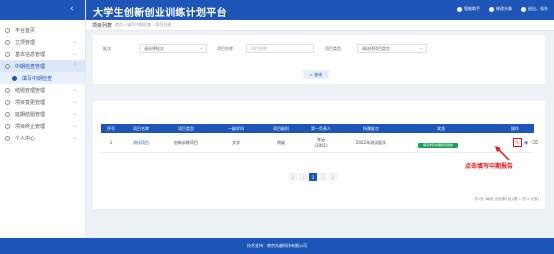 The height and width of the screenshot is (254, 554). What do you see at coordinates (7, 114) in the screenshot?
I see `clock-icon` at bounding box center [7, 114].